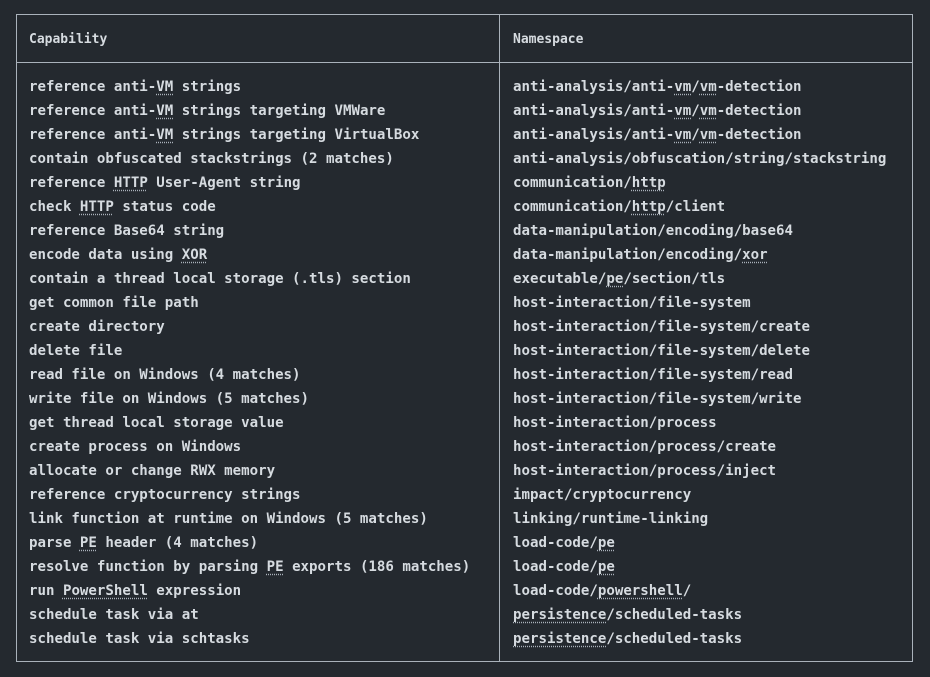  What do you see at coordinates (661, 351) in the screenshot?
I see `namespace-cell: host-interaction/file-system/delete` at bounding box center [661, 351].